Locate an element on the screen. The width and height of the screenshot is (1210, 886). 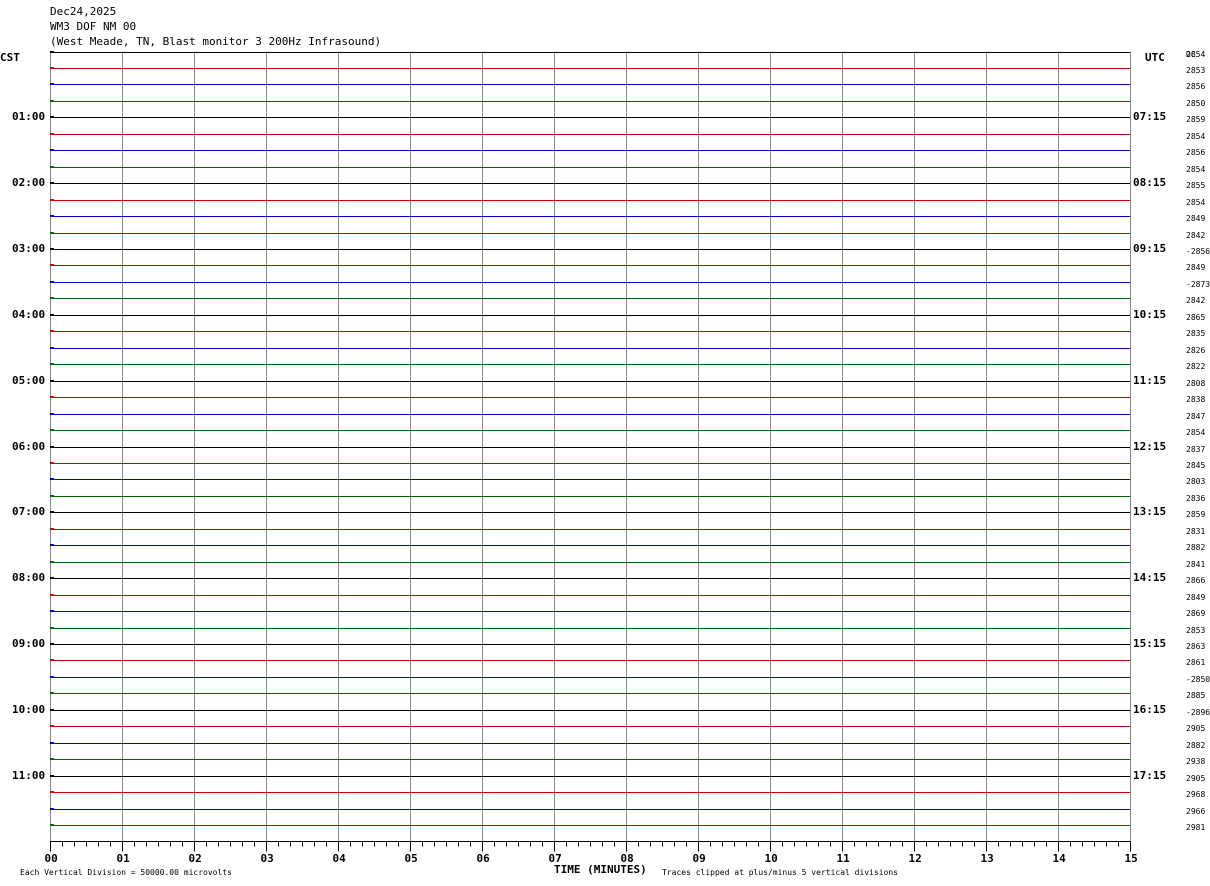
x-tick-label: 05 is located at coordinates (411, 858).